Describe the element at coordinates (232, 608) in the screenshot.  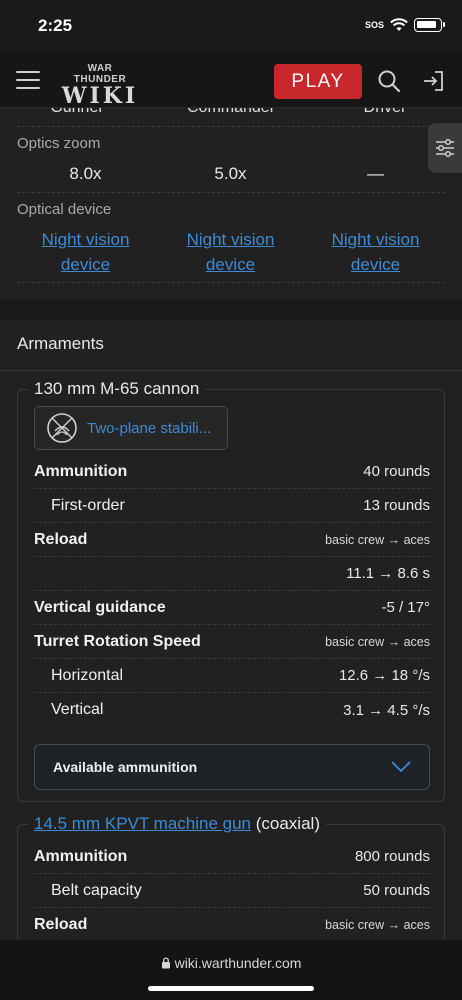
I see `stat-row-vertical-guidance: Vertical guidance -5 / 17°` at that location.